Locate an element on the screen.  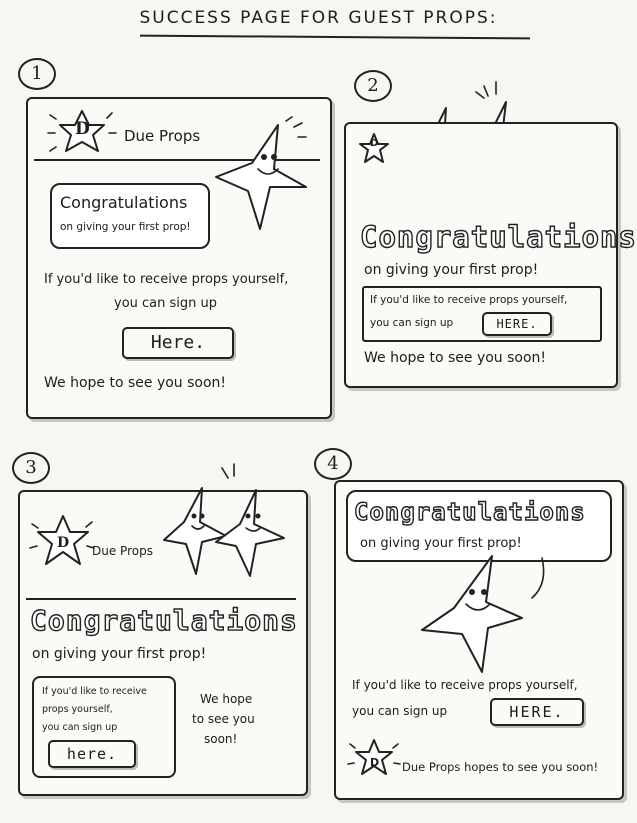
signup-text-line1: If you'd like to receive is located at coordinates (94, 691).